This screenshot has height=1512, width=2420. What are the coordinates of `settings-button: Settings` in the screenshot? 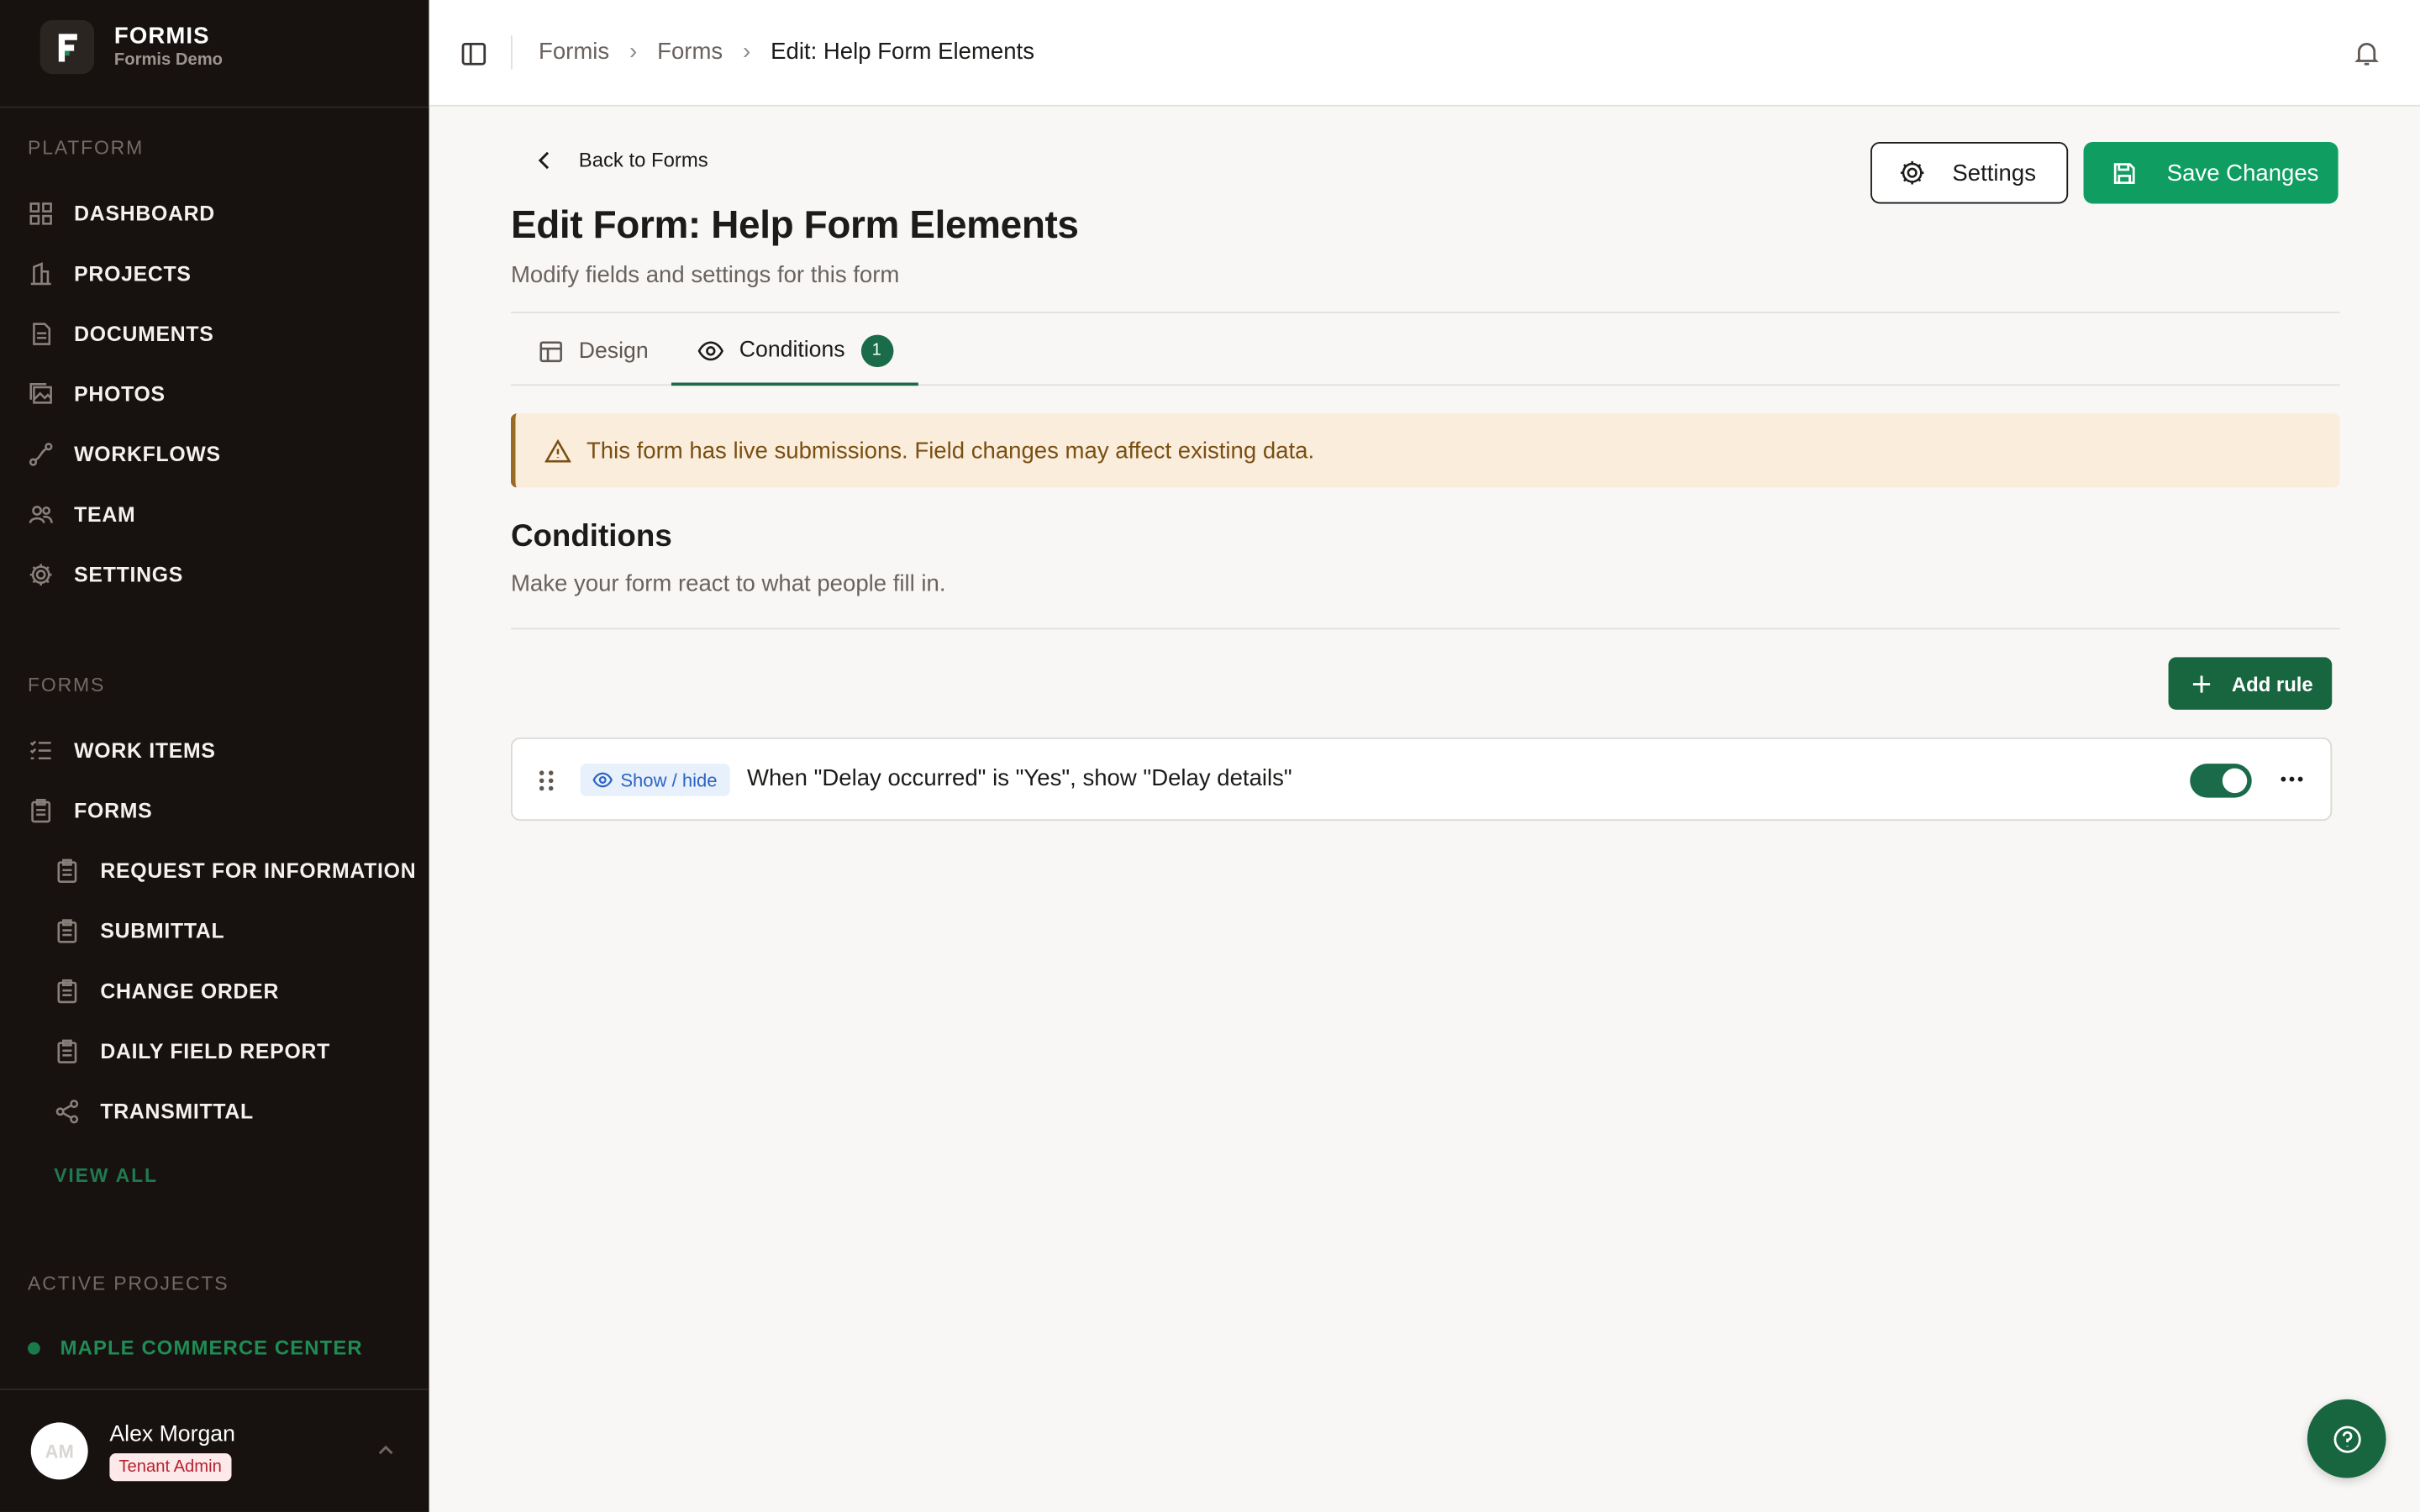 It's located at (1970, 172).